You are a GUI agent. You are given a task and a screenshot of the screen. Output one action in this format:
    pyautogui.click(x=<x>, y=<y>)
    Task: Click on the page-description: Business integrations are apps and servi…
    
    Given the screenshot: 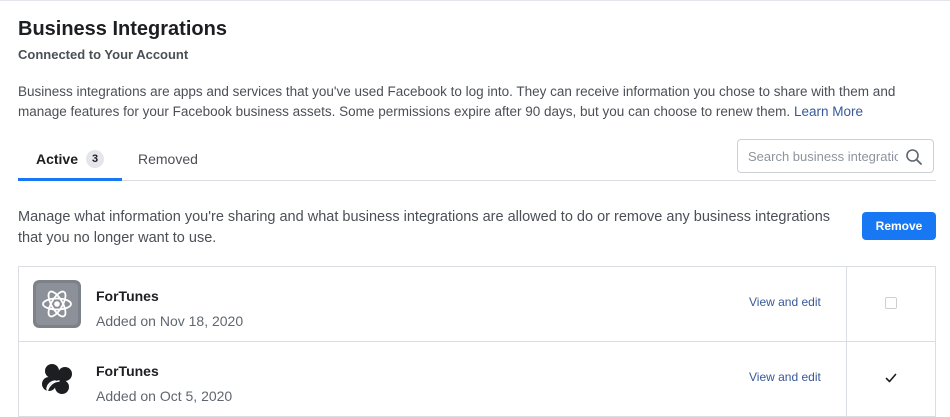 What is the action you would take?
    pyautogui.click(x=468, y=102)
    